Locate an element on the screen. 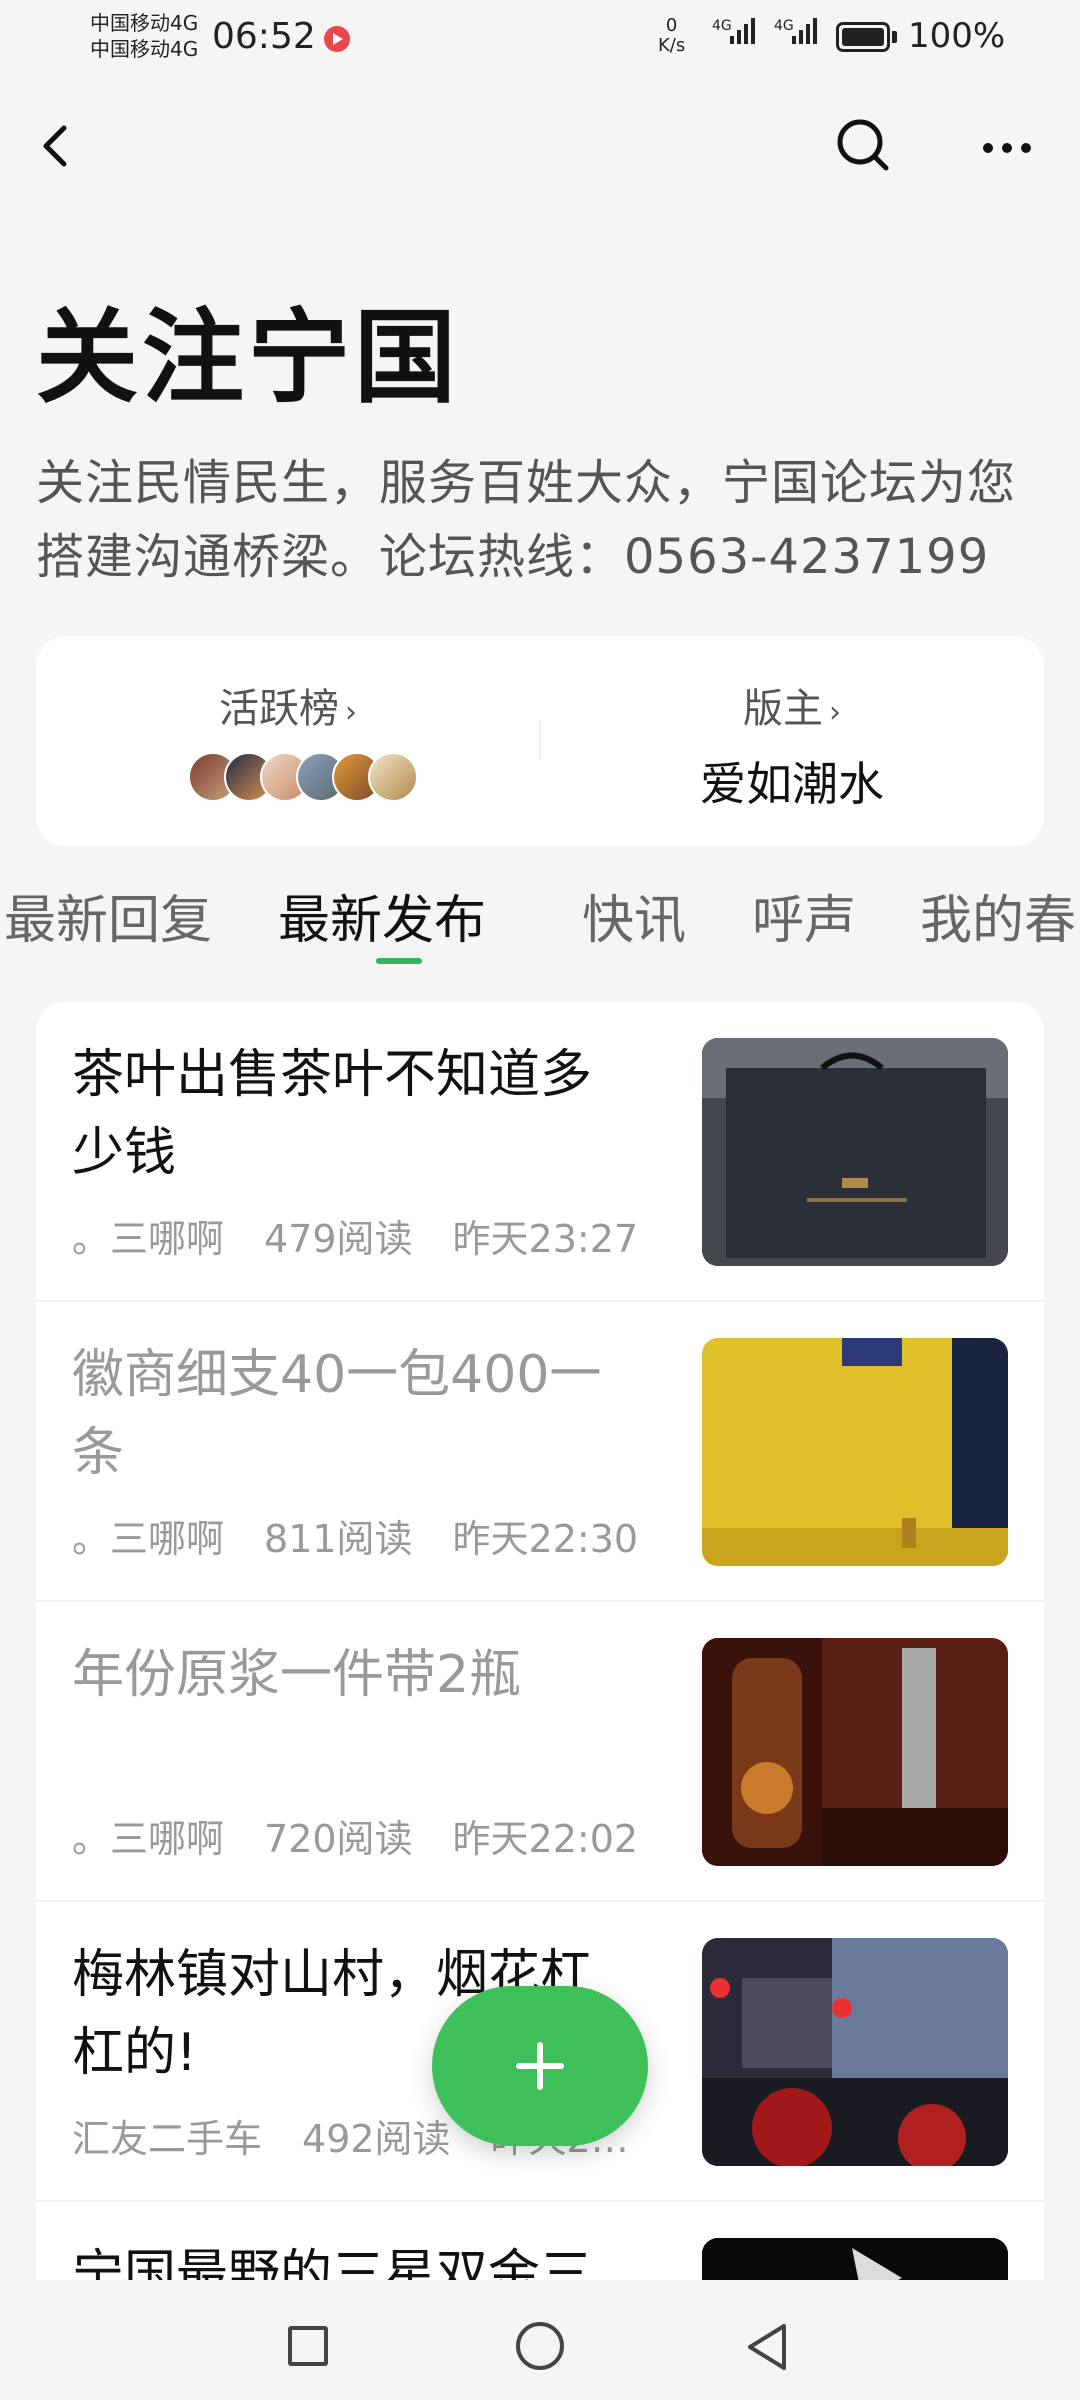  tab-bar: 最新回复 最新发布 快讯 呼声 我的春 is located at coordinates (540, 925).